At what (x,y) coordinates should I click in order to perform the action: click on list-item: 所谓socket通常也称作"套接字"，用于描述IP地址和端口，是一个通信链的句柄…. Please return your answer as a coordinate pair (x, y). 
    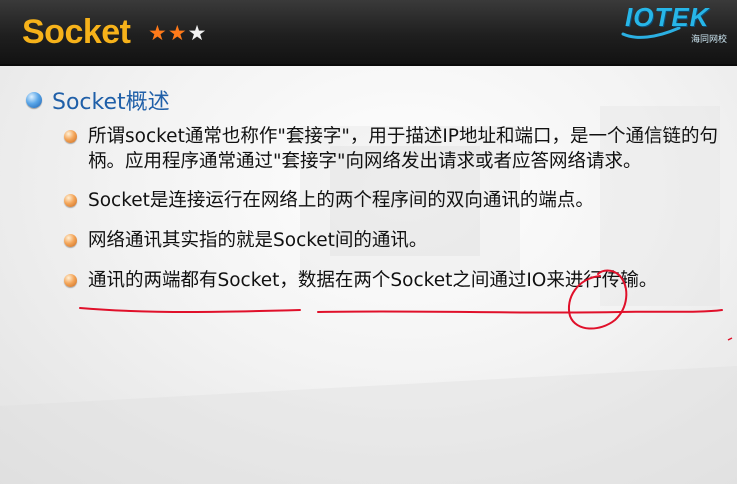
    Looking at the image, I should click on (393, 149).